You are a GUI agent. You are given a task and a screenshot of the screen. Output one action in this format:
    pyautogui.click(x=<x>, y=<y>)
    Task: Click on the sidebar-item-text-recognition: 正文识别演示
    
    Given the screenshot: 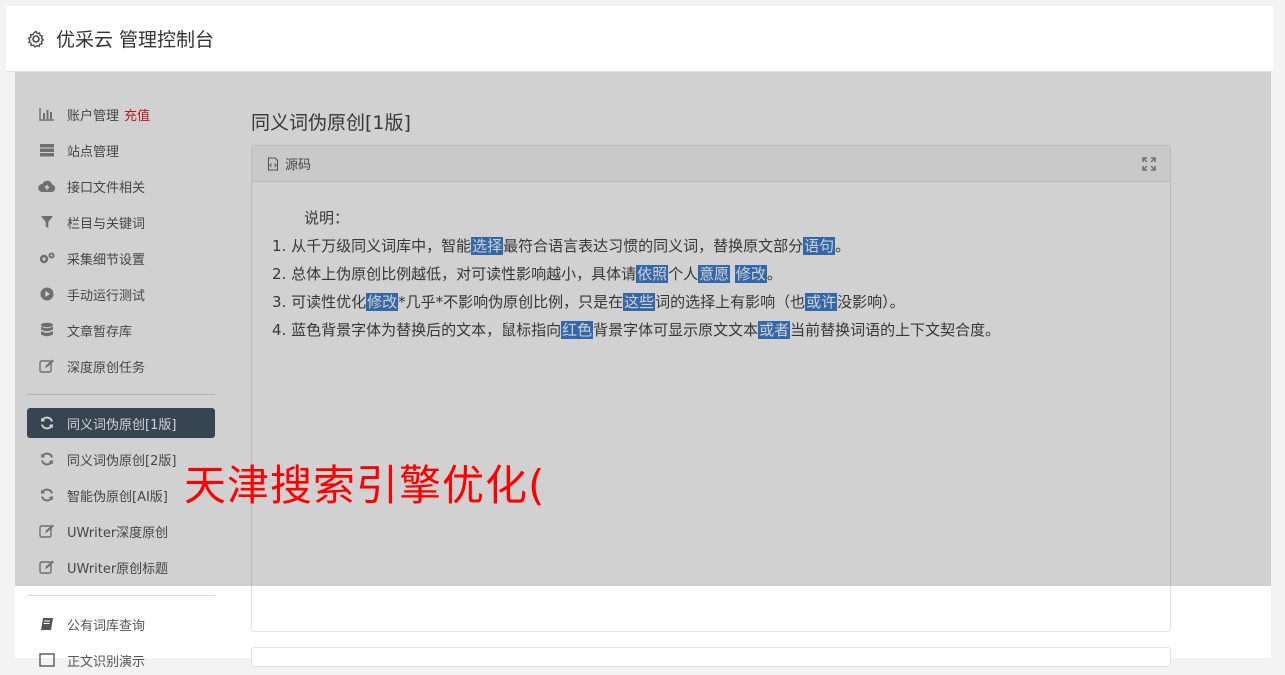 What is the action you would take?
    pyautogui.click(x=121, y=660)
    